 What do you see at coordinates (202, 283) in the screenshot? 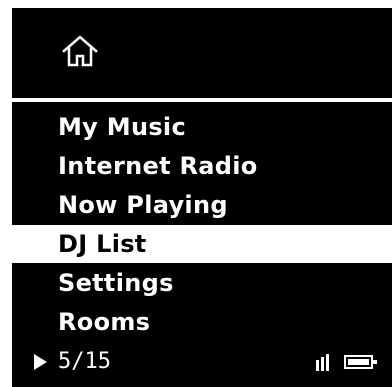
I see `menu-item-settings: Settings` at bounding box center [202, 283].